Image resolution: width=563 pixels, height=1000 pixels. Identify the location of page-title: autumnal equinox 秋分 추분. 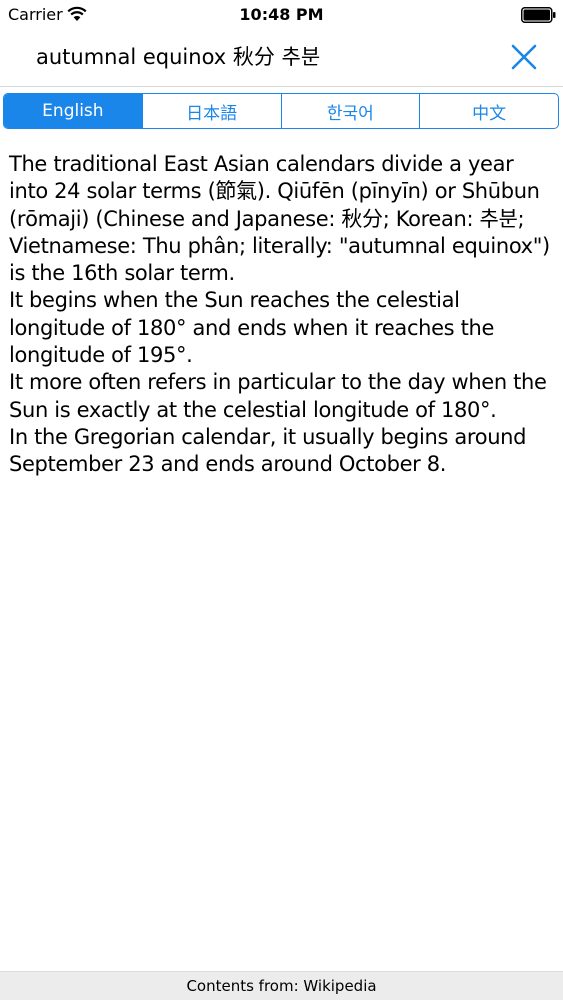
(178, 57).